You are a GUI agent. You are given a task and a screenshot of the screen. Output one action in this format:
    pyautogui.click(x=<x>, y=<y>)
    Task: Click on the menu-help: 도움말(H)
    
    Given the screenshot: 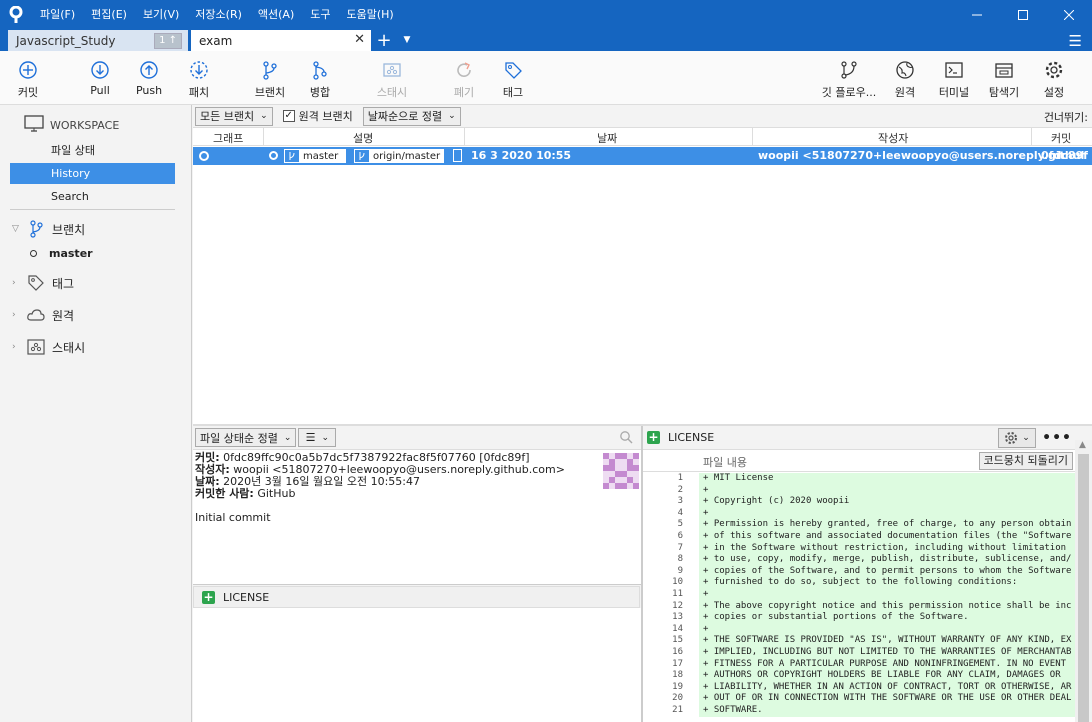 What is the action you would take?
    pyautogui.click(x=370, y=15)
    